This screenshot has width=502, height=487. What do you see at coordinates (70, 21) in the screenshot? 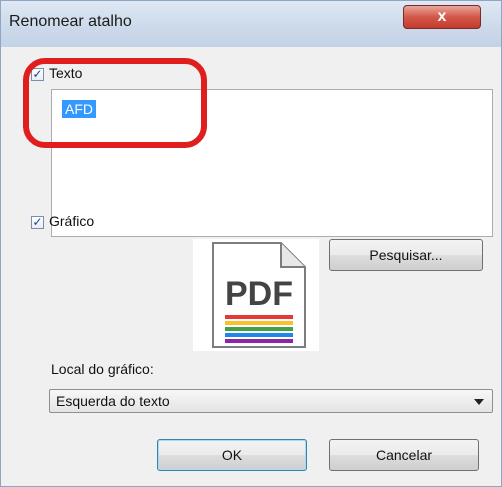
I see `dialog-title: Renomear atalho` at bounding box center [70, 21].